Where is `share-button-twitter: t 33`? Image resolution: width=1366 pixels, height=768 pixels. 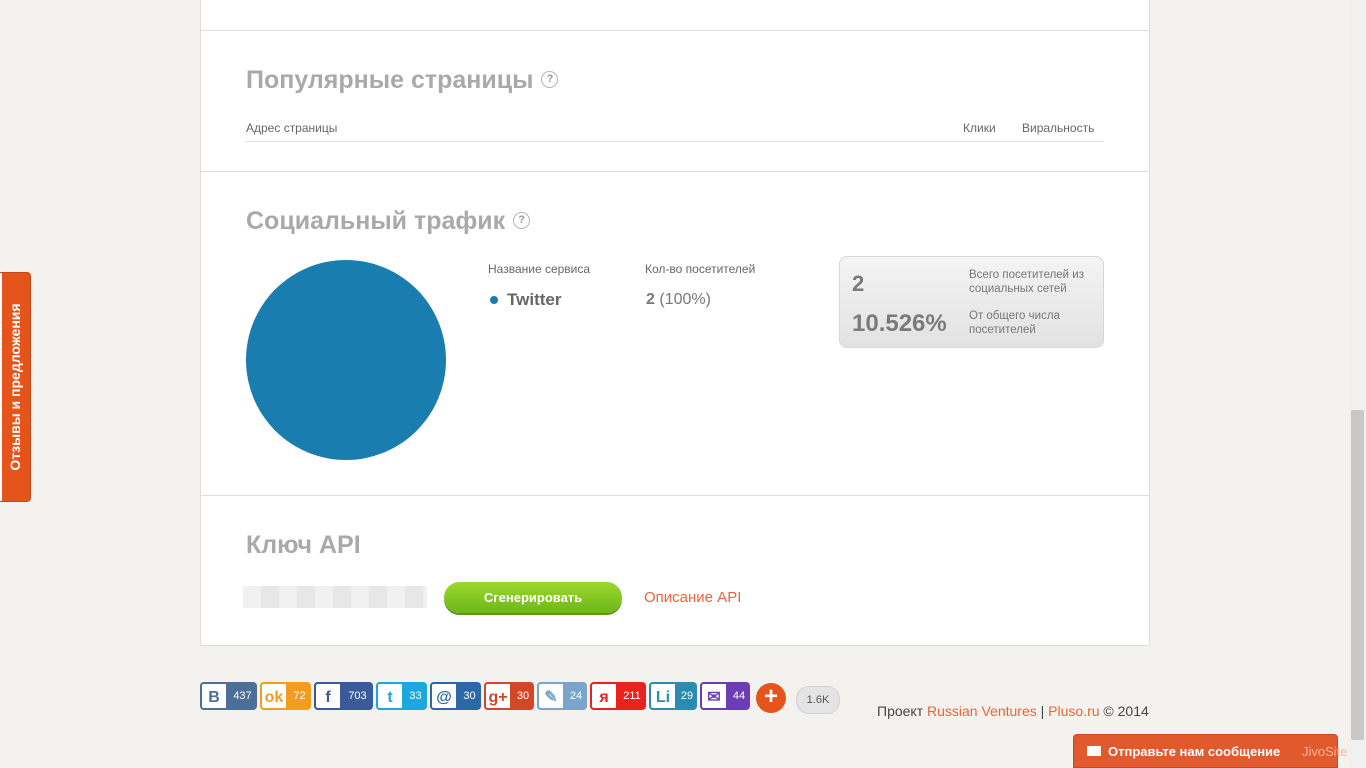
share-button-twitter: t 33 is located at coordinates (401, 696).